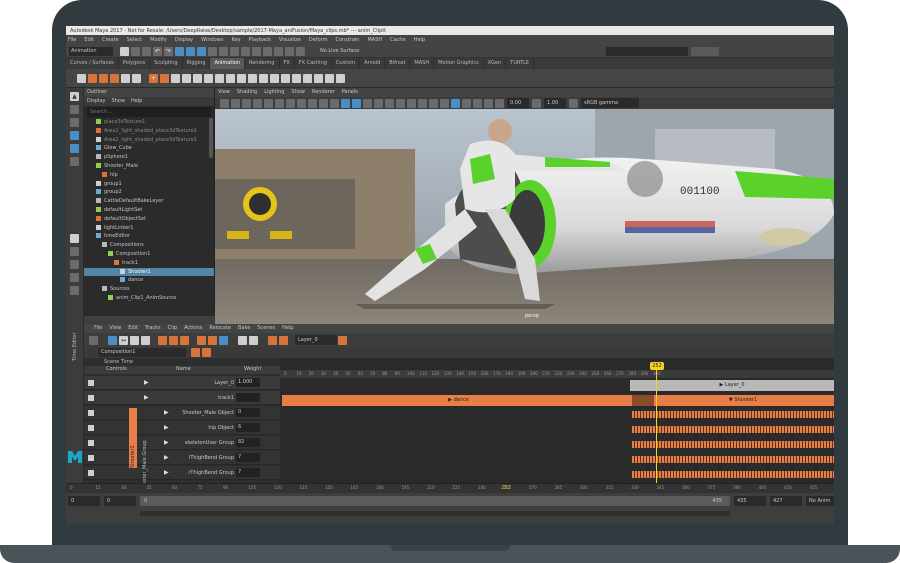 The width and height of the screenshot is (900, 563). Describe the element at coordinates (283, 340) in the screenshot. I see `key-layer-remove-icon` at that location.